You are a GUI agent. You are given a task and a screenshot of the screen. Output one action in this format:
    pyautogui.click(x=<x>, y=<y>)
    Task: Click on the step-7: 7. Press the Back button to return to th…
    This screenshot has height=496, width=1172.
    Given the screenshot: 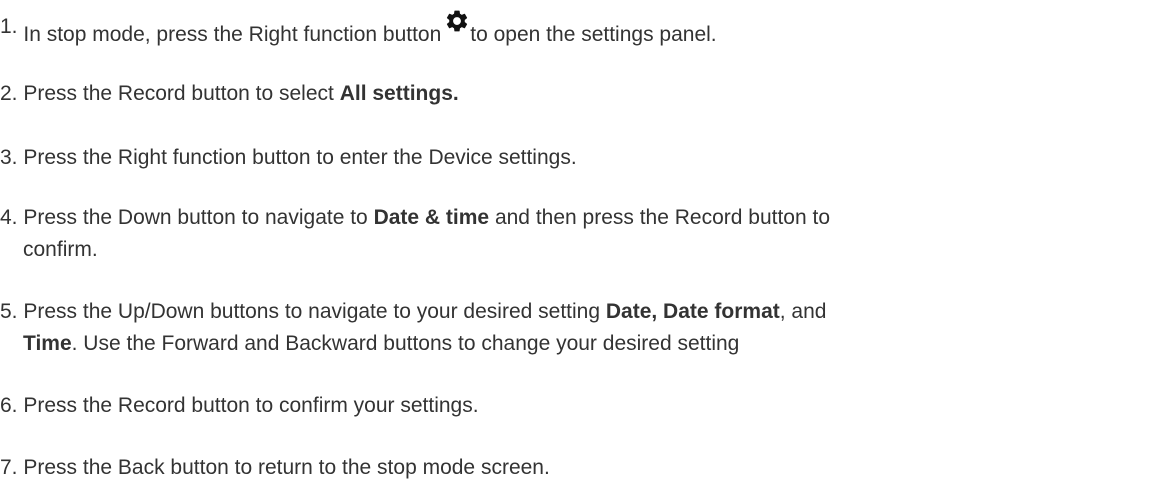 What is the action you would take?
    pyautogui.click(x=275, y=468)
    